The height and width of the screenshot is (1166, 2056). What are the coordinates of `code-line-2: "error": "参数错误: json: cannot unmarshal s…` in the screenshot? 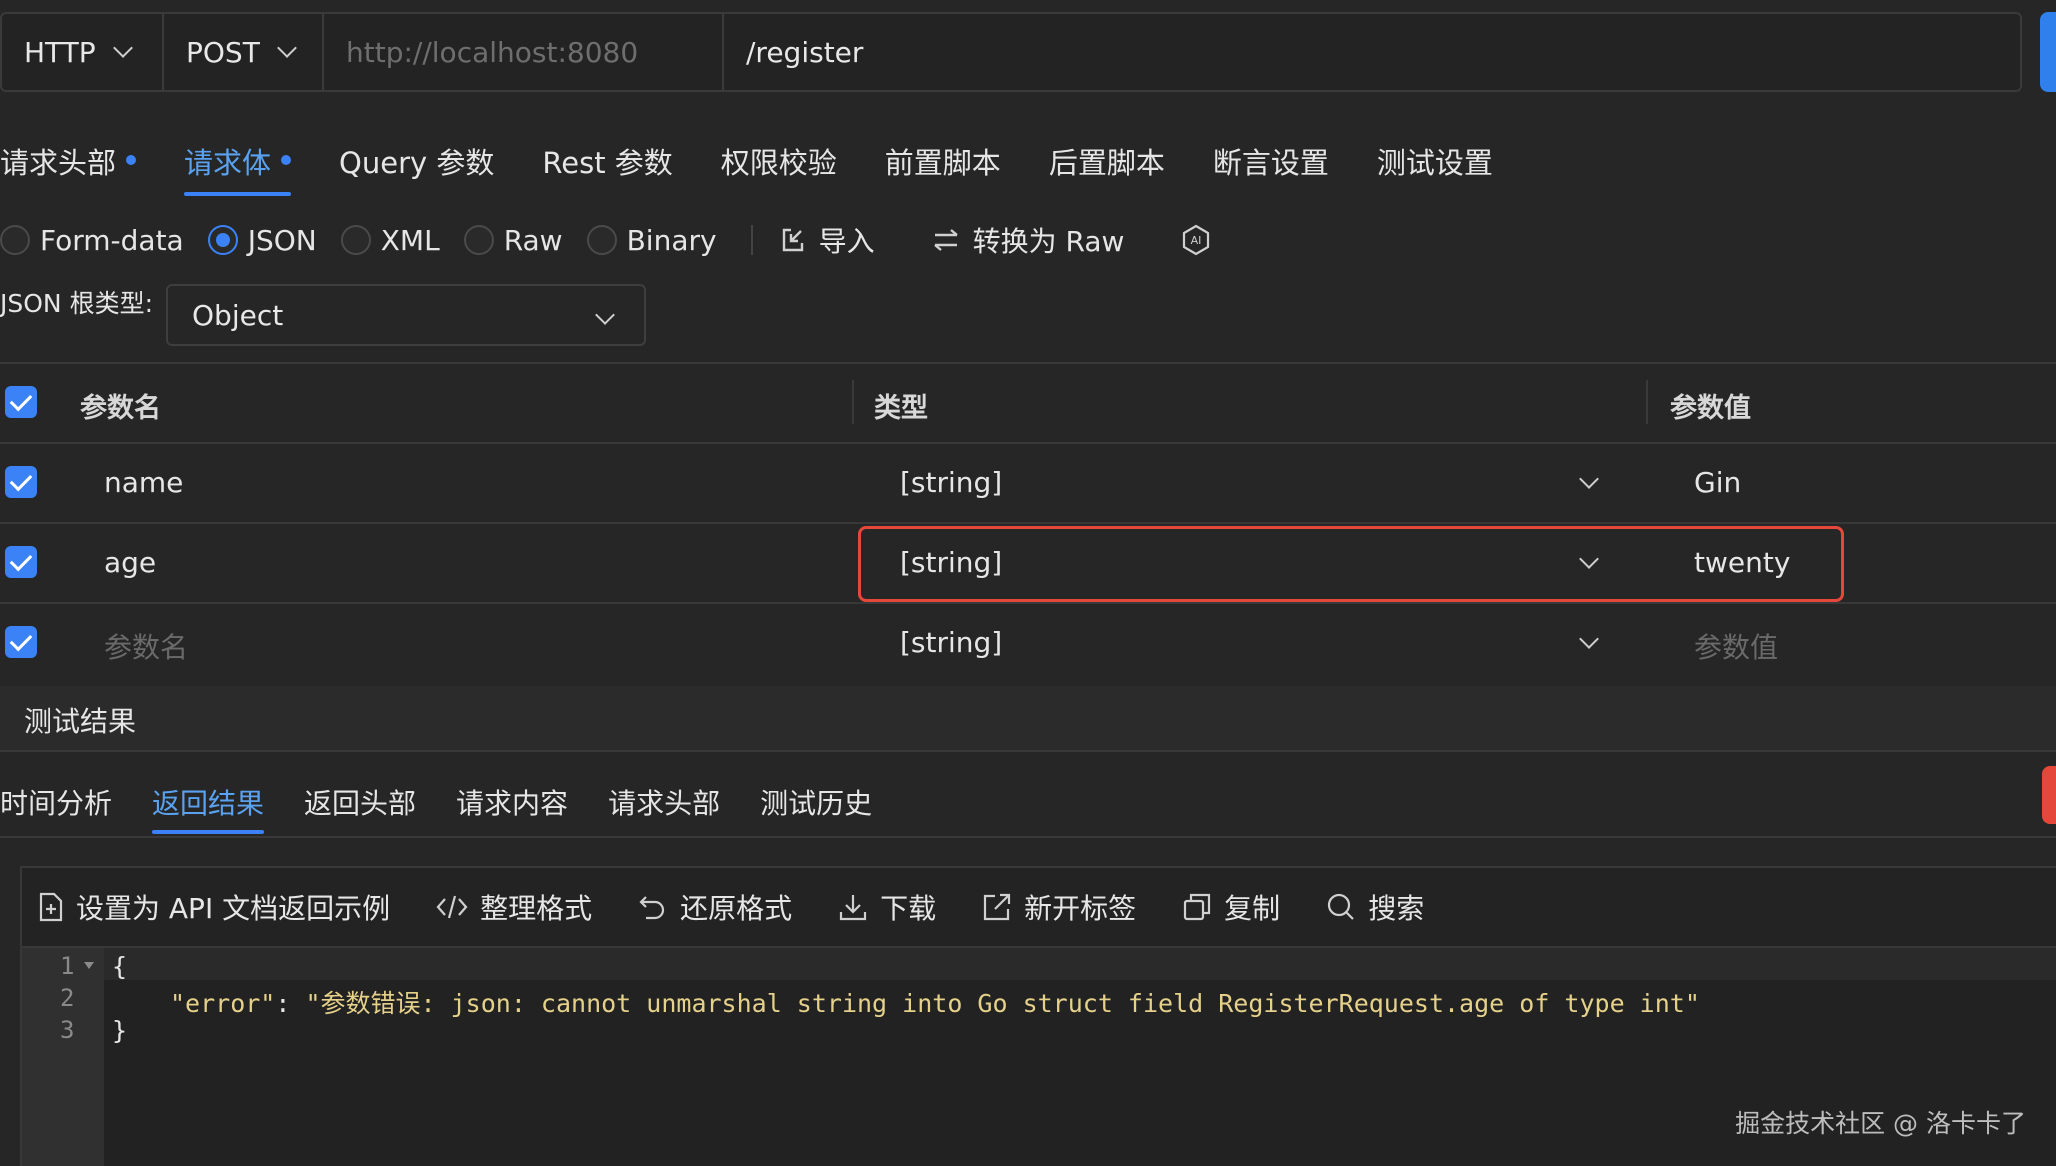 It's located at (935, 1002).